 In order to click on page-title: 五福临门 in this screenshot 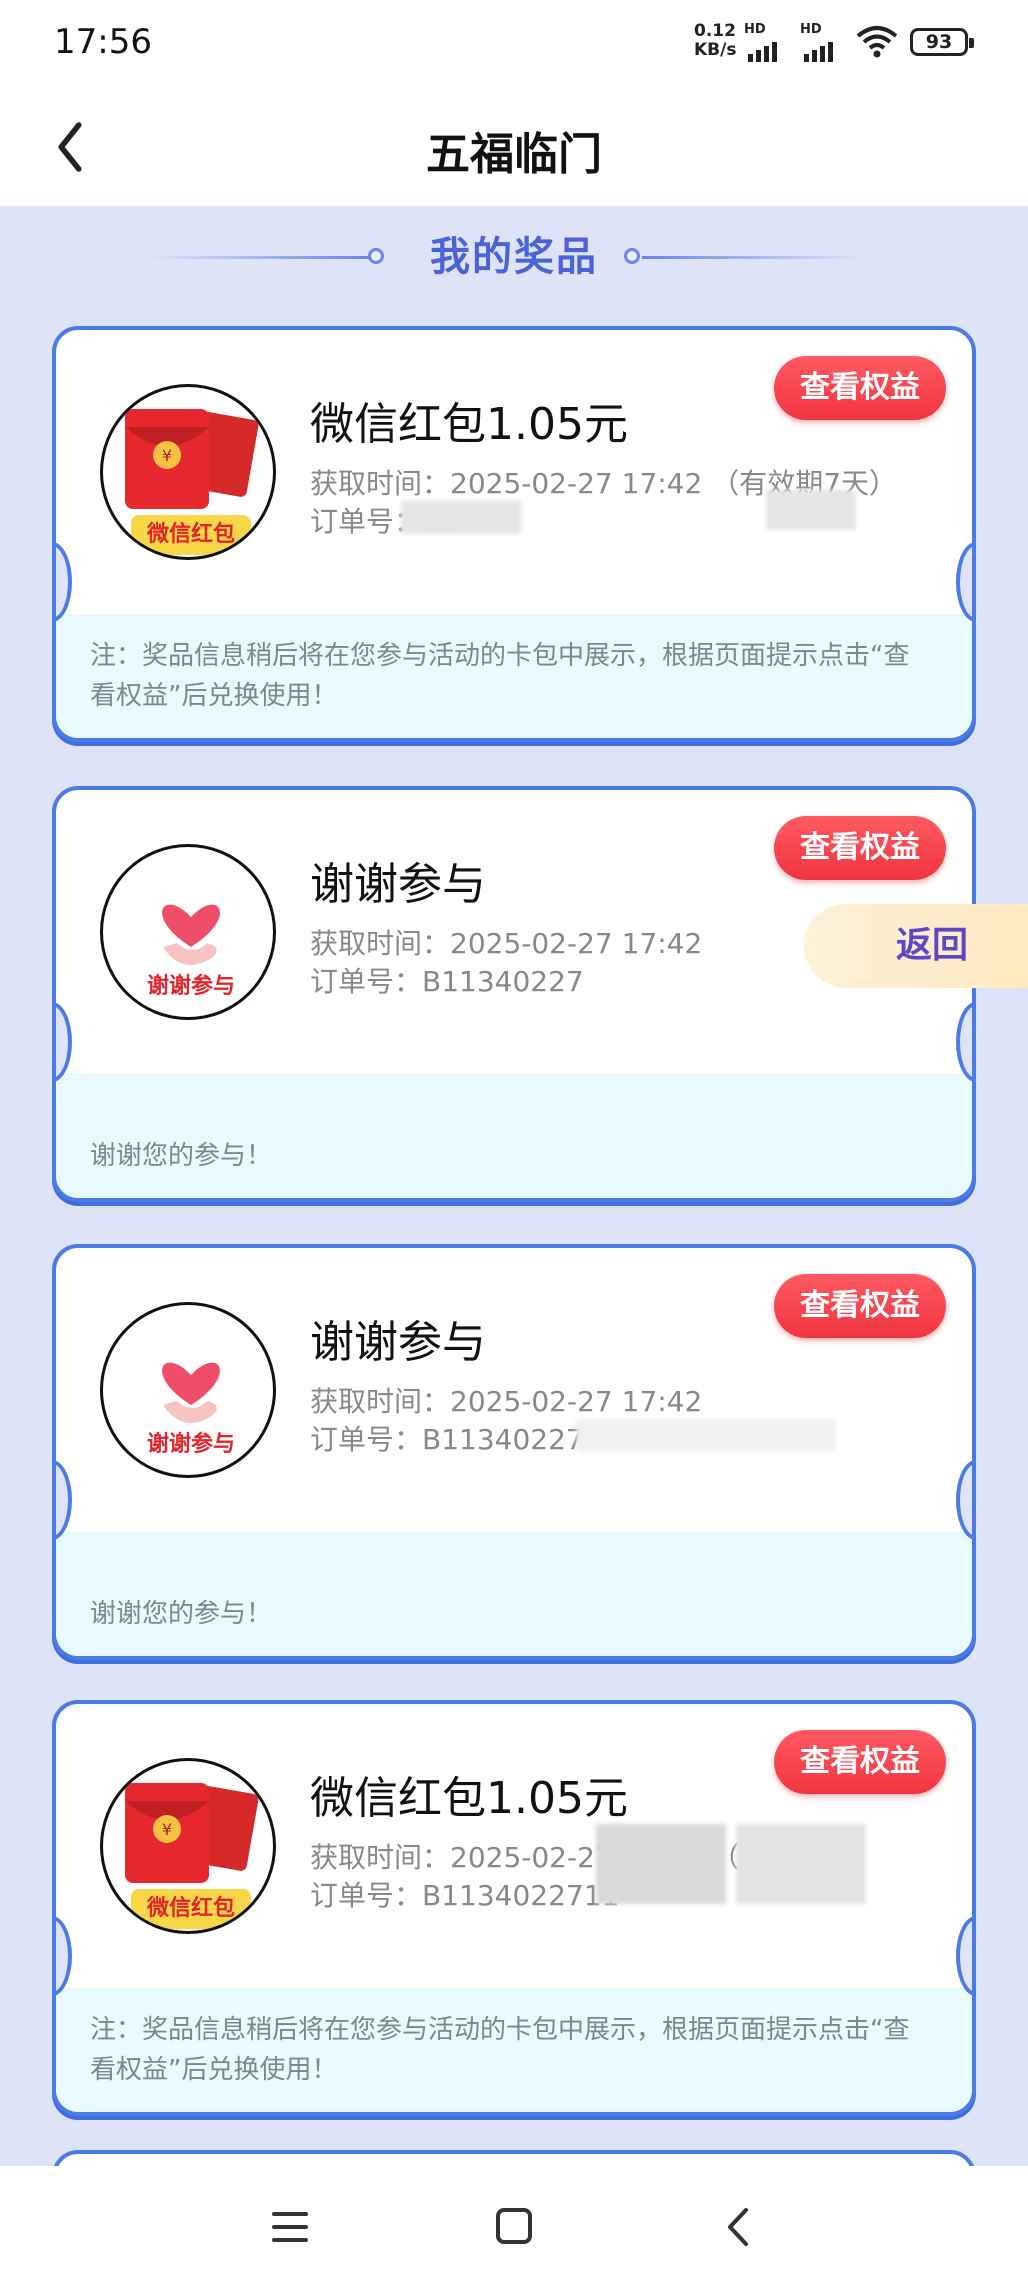, I will do `click(514, 154)`.